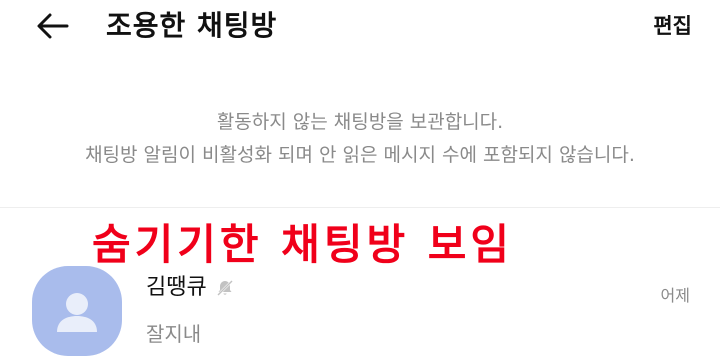  I want to click on chat-time: 어제, so click(675, 295).